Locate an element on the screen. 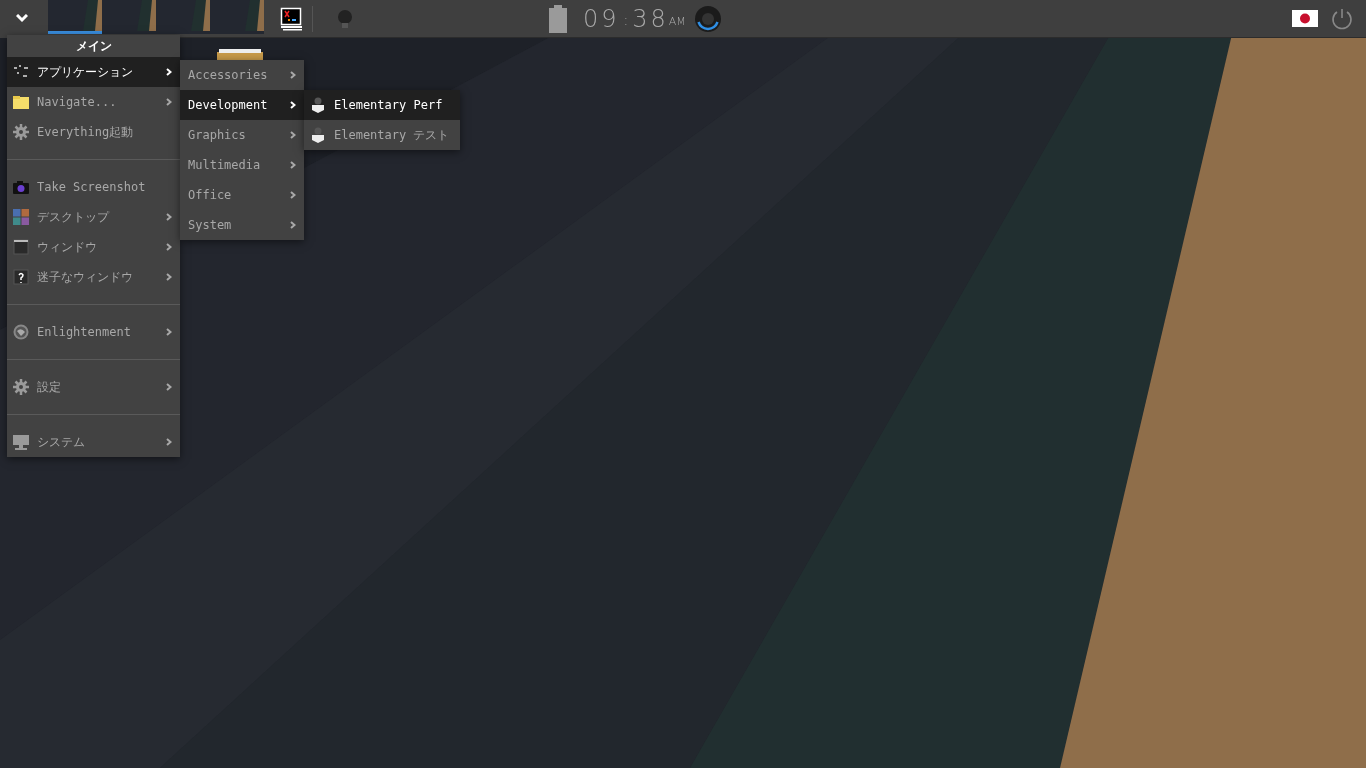 The width and height of the screenshot is (1366, 768). dots-icon is located at coordinates (21, 72).